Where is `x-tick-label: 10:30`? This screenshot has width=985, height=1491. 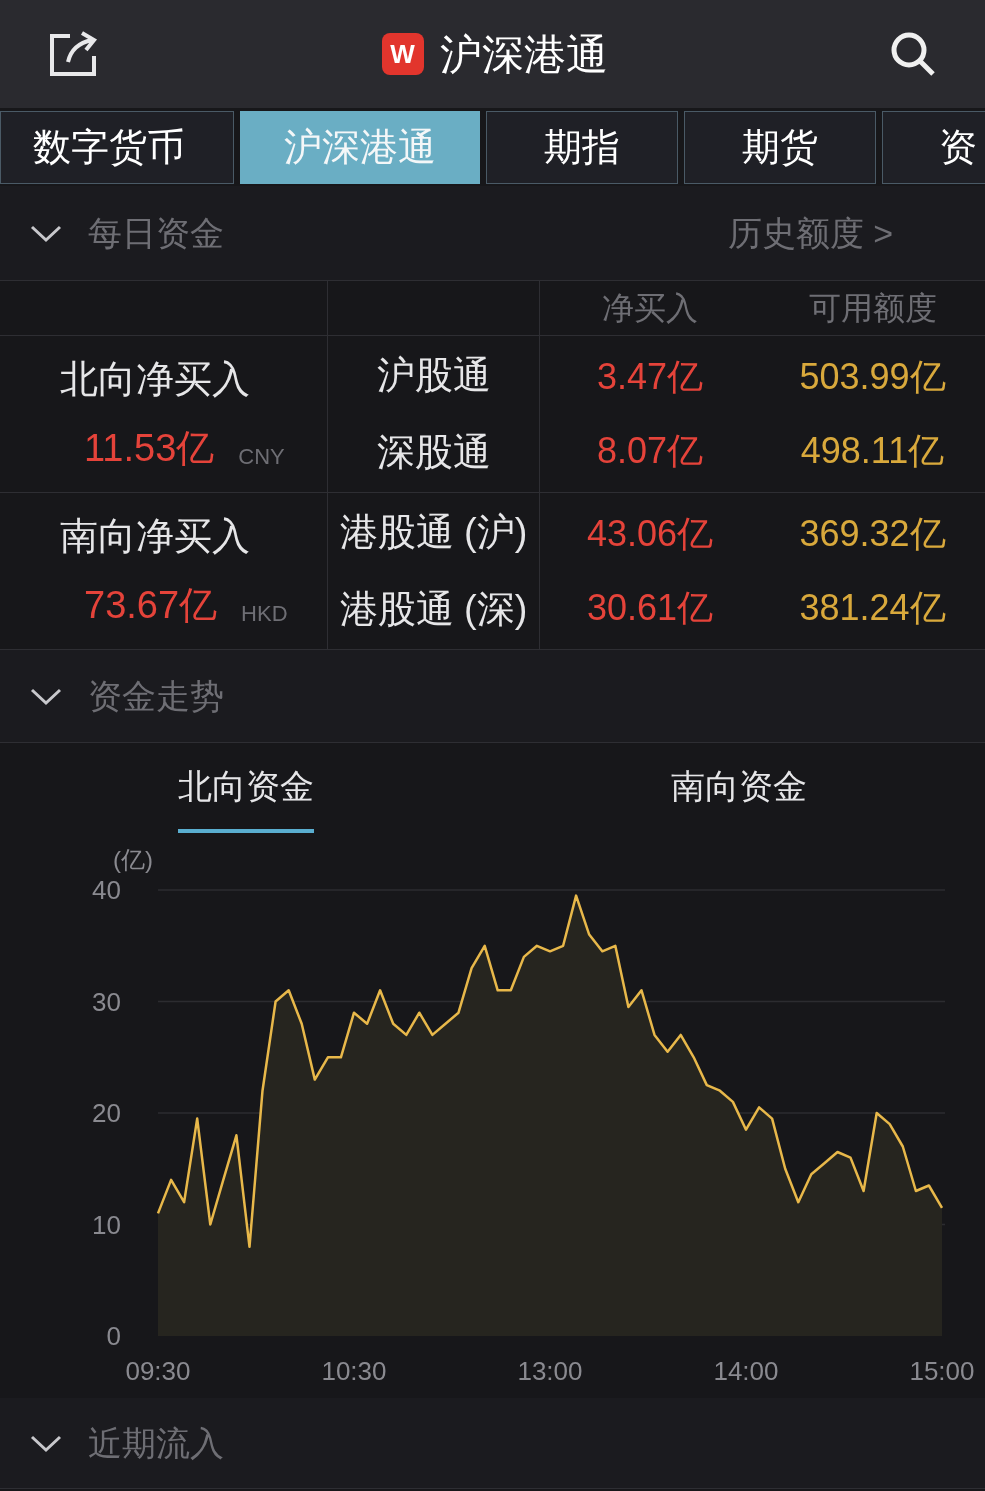 x-tick-label: 10:30 is located at coordinates (354, 1371).